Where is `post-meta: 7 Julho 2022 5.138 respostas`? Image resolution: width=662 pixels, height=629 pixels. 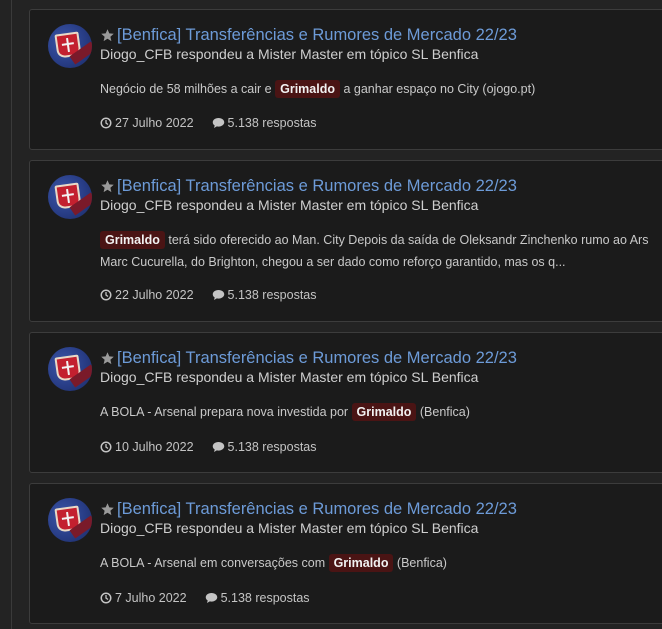
post-meta: 7 Julho 2022 5.138 respostas is located at coordinates (205, 598).